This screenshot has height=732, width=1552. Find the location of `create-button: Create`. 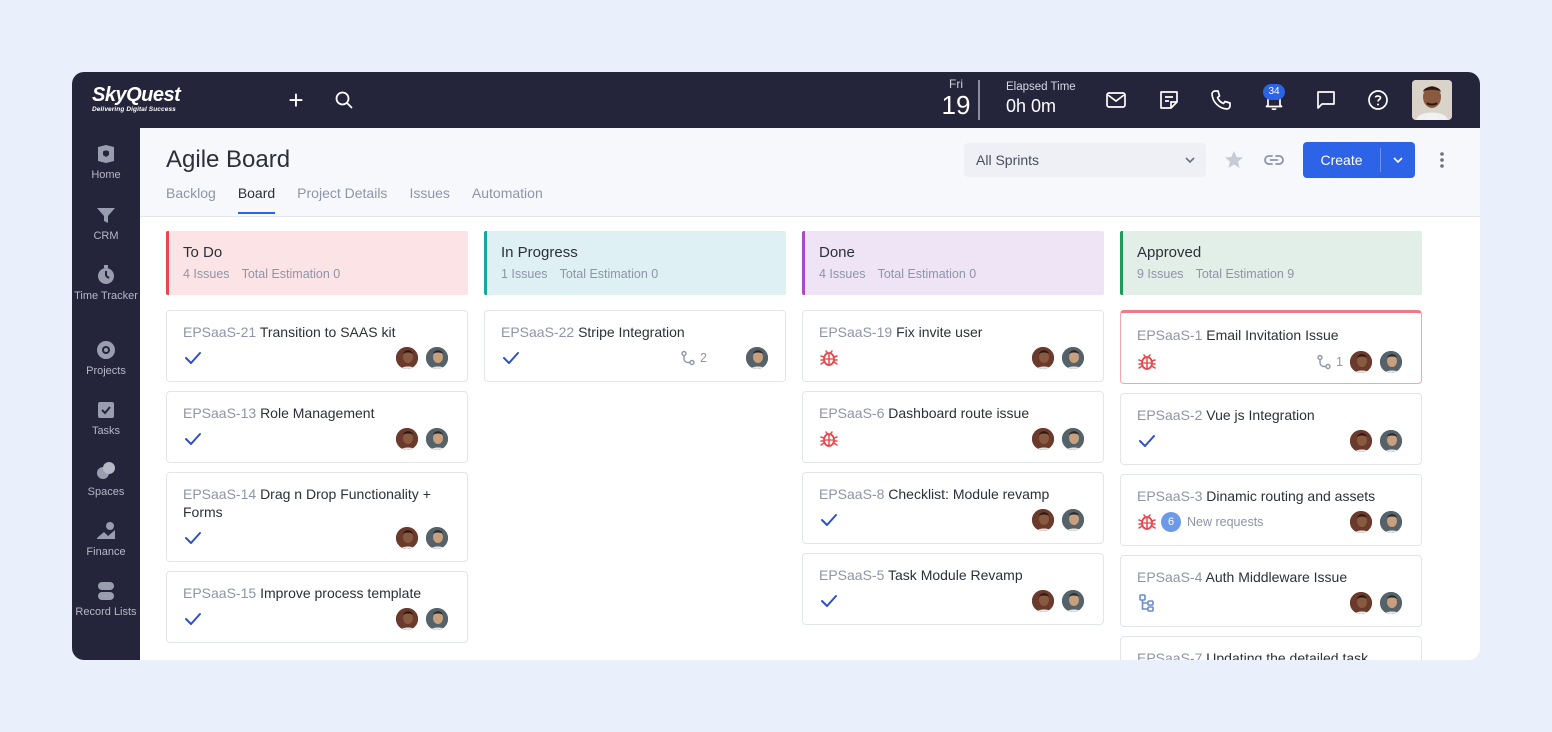

create-button: Create is located at coordinates (1359, 160).